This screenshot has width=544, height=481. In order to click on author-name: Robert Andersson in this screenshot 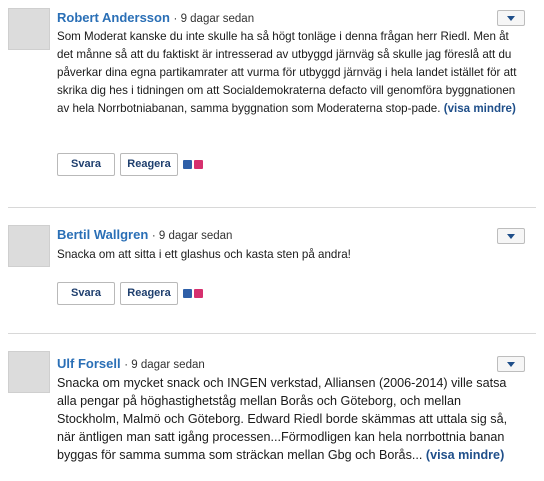, I will do `click(113, 17)`.